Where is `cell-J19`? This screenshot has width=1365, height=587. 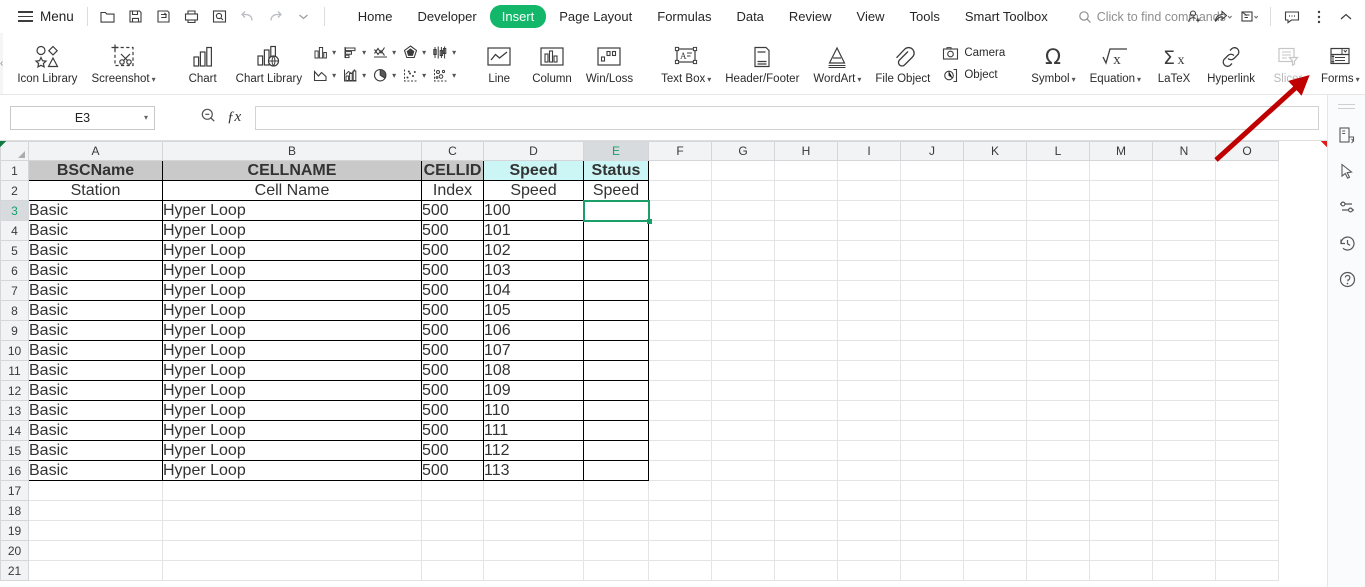 cell-J19 is located at coordinates (932, 530).